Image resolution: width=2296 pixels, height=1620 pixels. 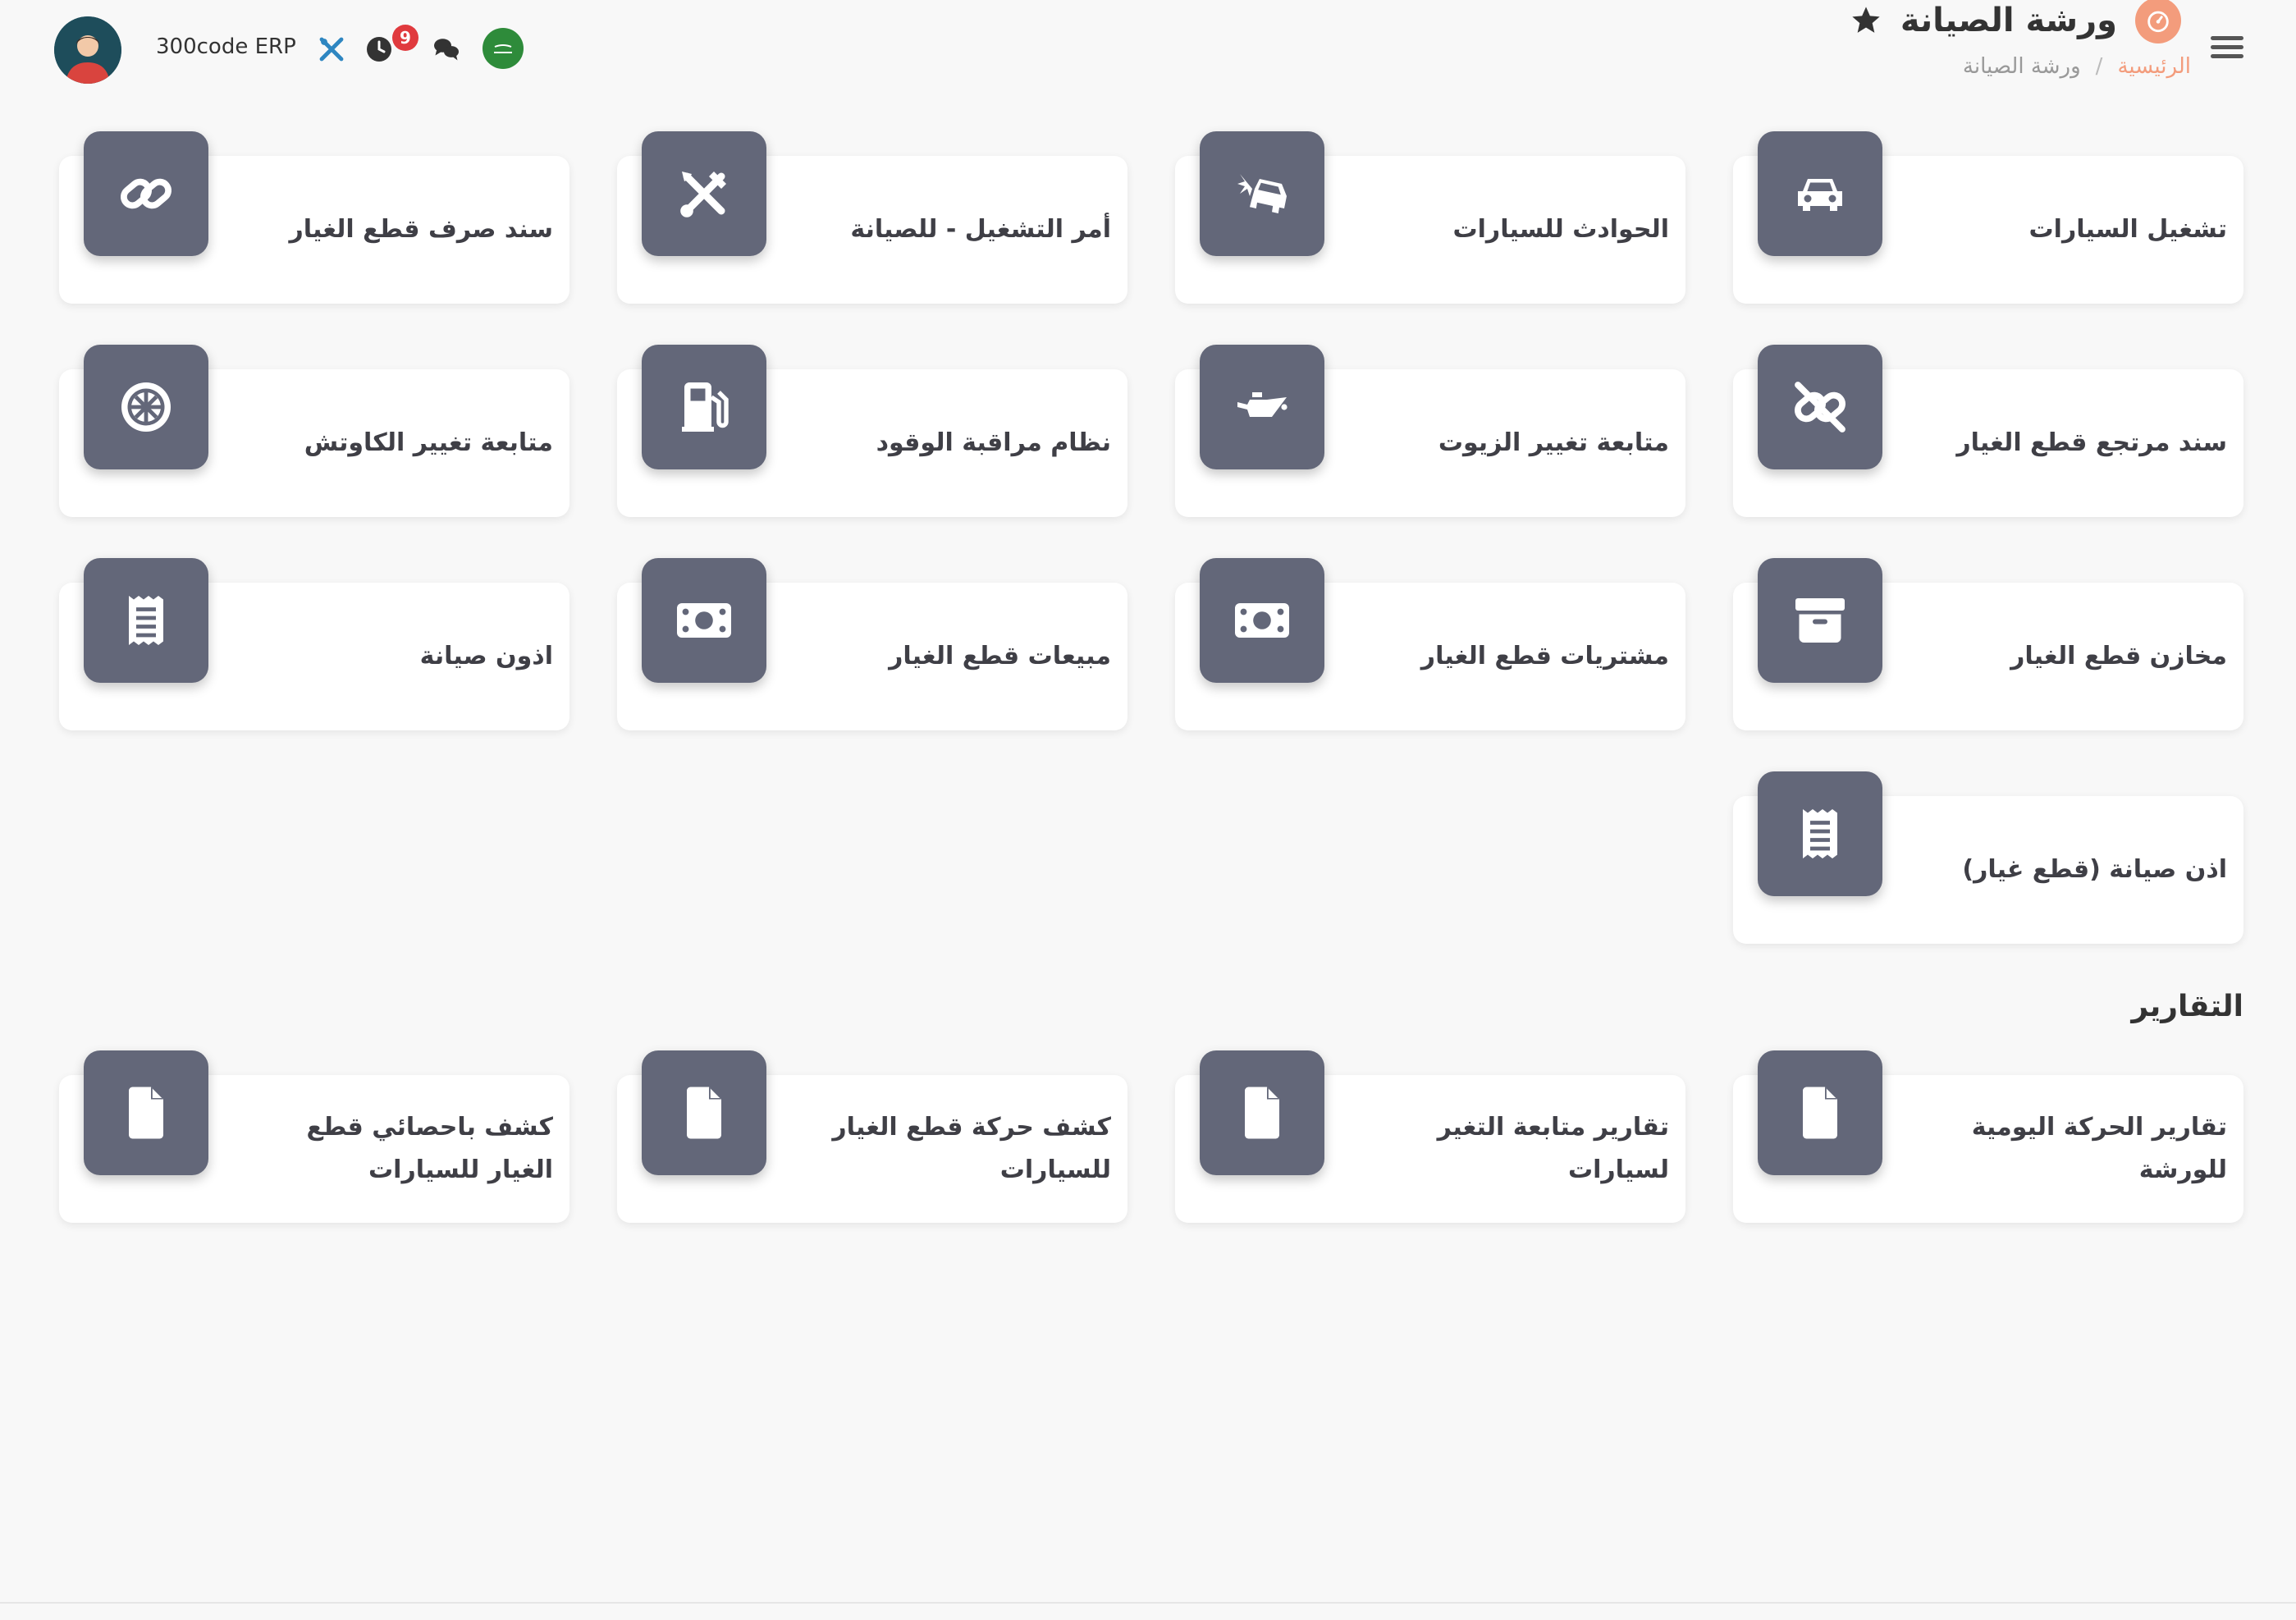 What do you see at coordinates (1148, 1603) in the screenshot?
I see `footer-divider` at bounding box center [1148, 1603].